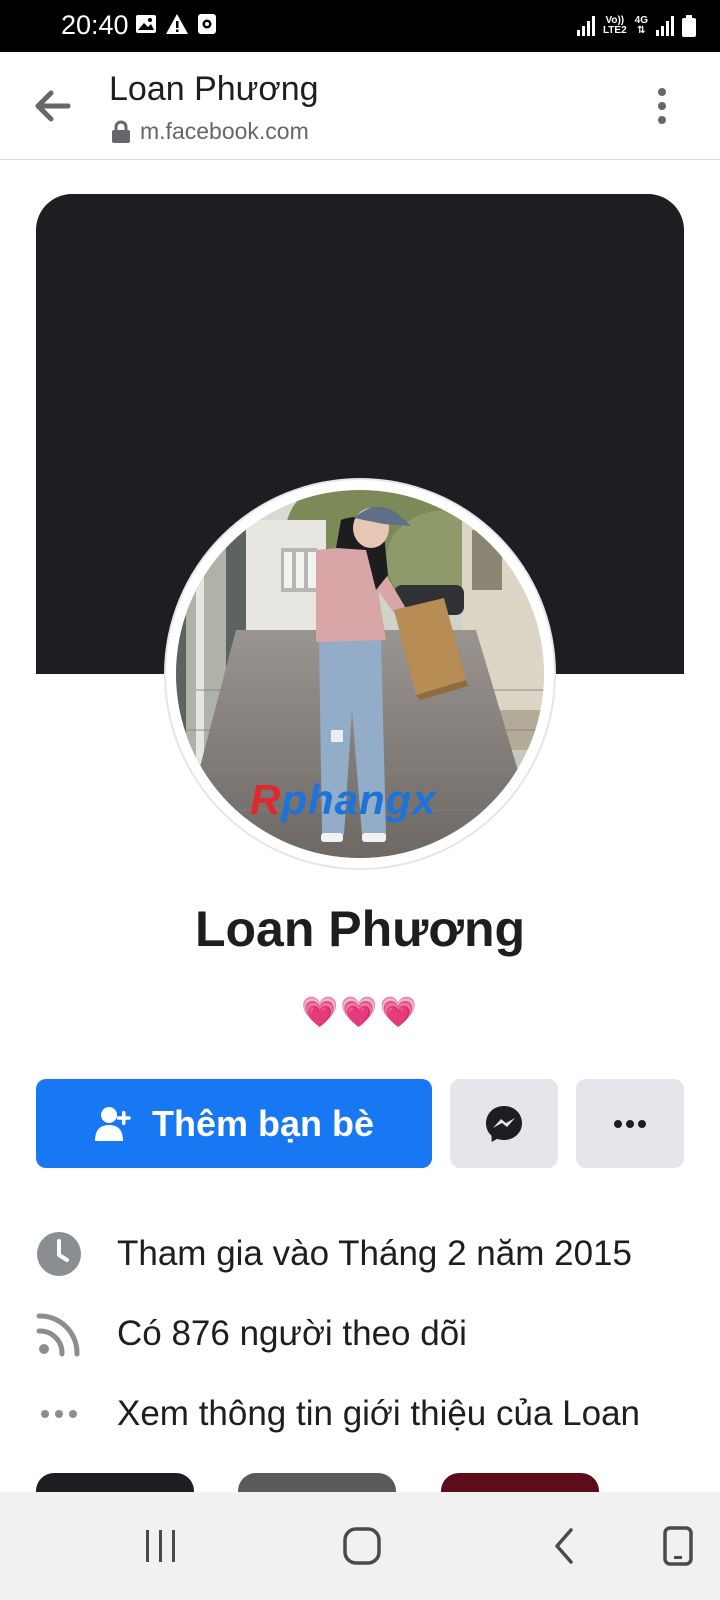 This screenshot has width=720, height=1600. Describe the element at coordinates (58, 1335) in the screenshot. I see `rss-icon` at that location.